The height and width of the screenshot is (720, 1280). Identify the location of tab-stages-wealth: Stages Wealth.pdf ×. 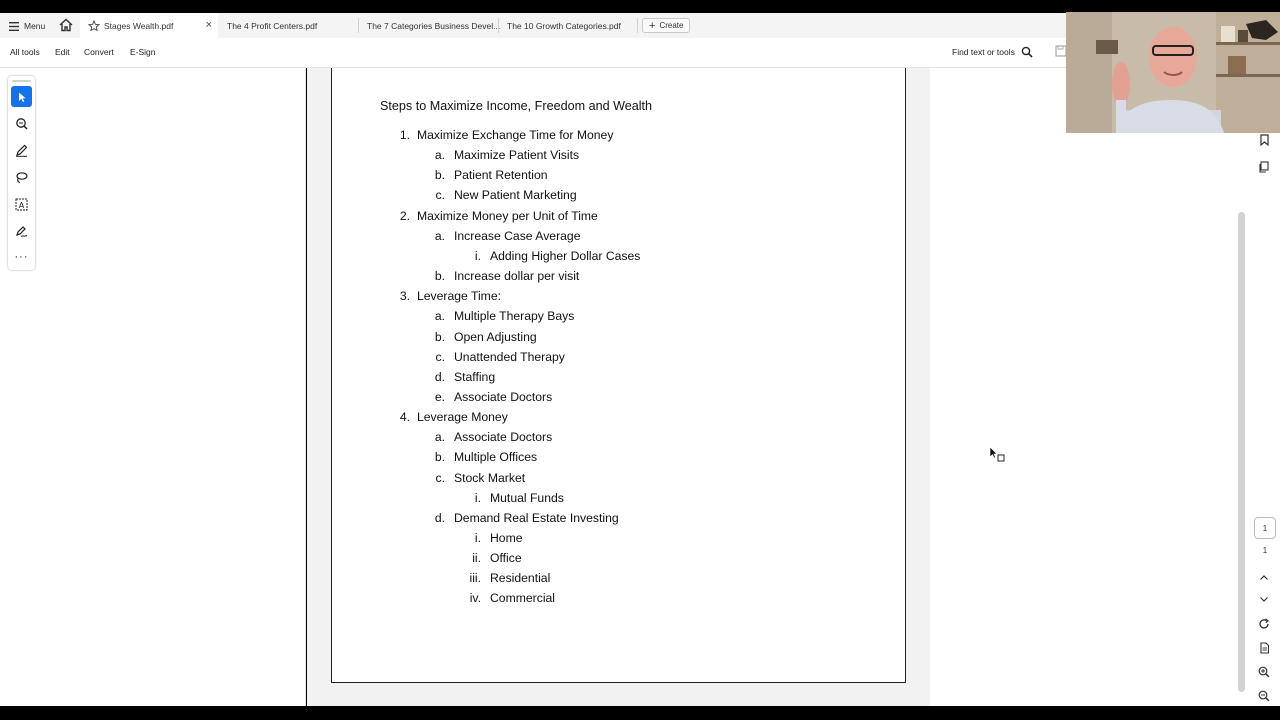
(149, 25).